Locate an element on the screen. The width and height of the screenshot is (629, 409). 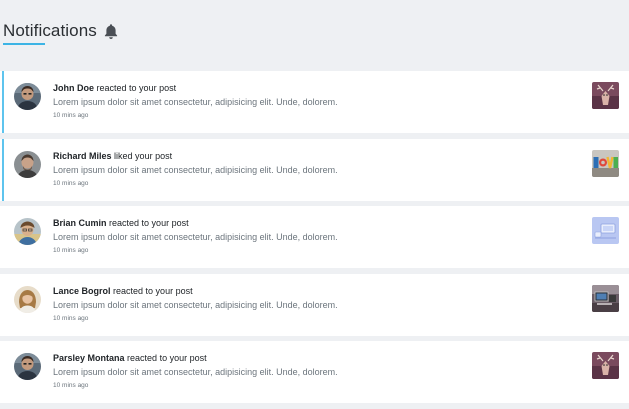
user-name: Lance Bogrol is located at coordinates (82, 291).